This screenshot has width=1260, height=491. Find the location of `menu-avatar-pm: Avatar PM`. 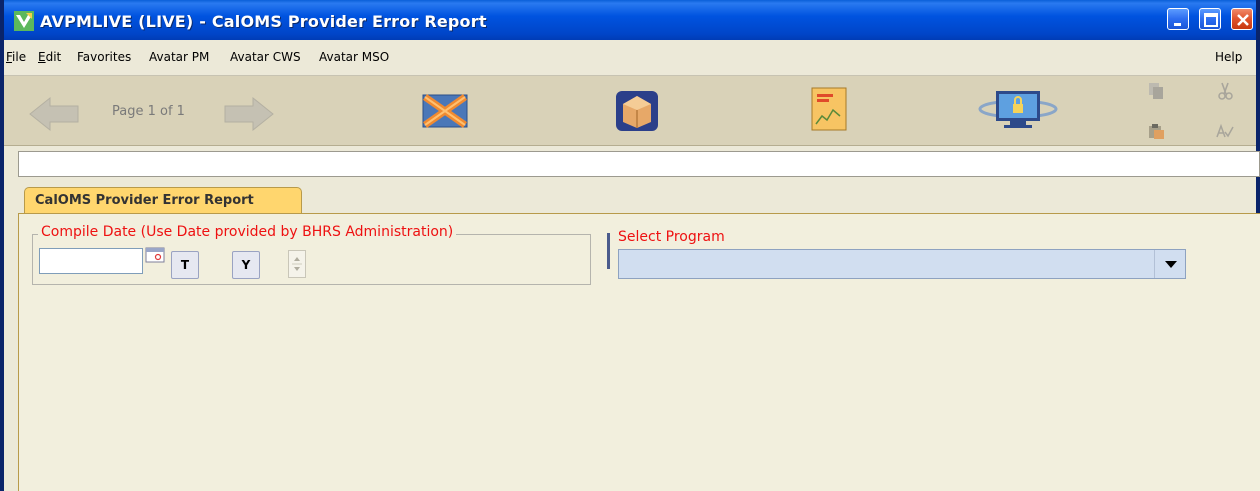

menu-avatar-pm: Avatar PM is located at coordinates (179, 57).